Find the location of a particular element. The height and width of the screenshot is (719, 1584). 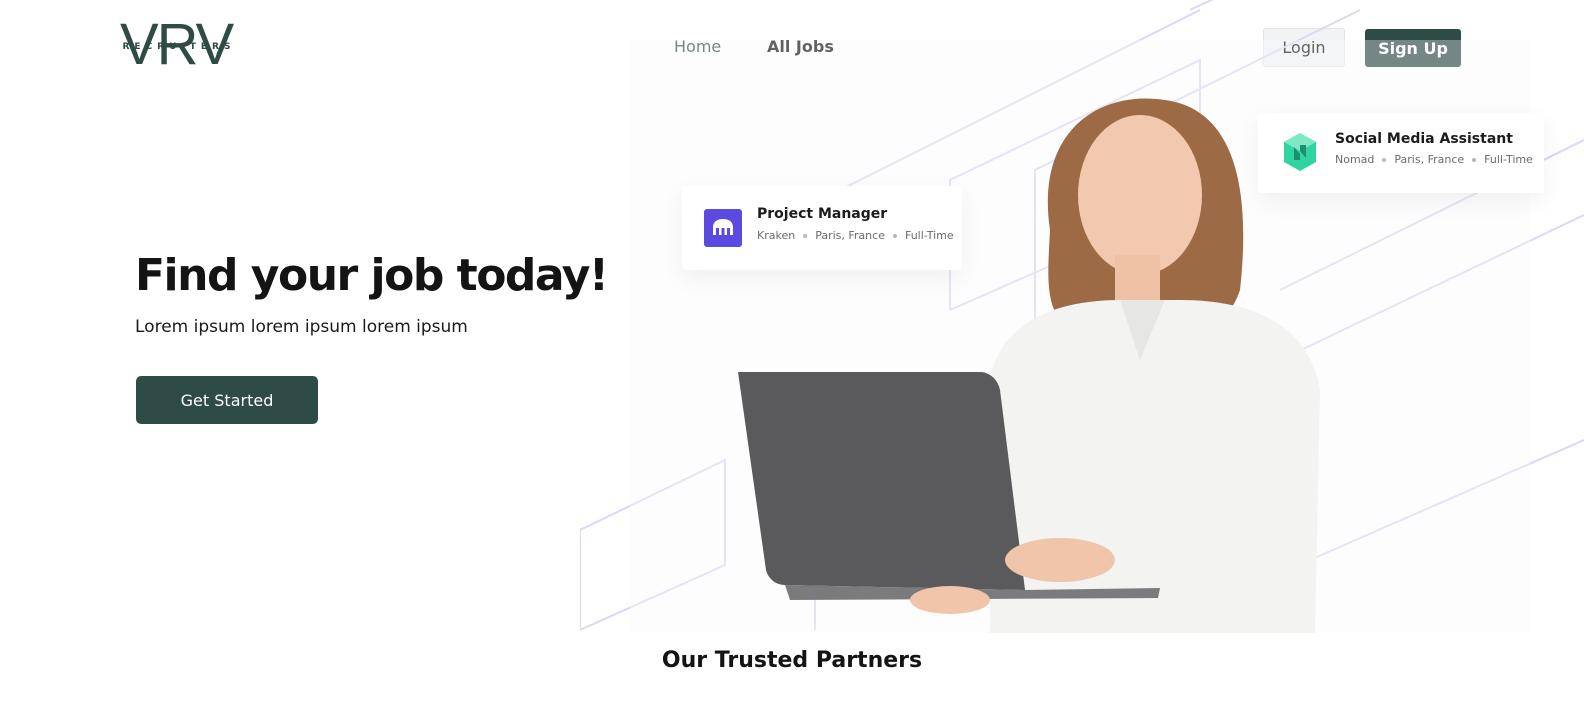

job-meta: Kraken Paris, France Full-Time is located at coordinates (855, 235).